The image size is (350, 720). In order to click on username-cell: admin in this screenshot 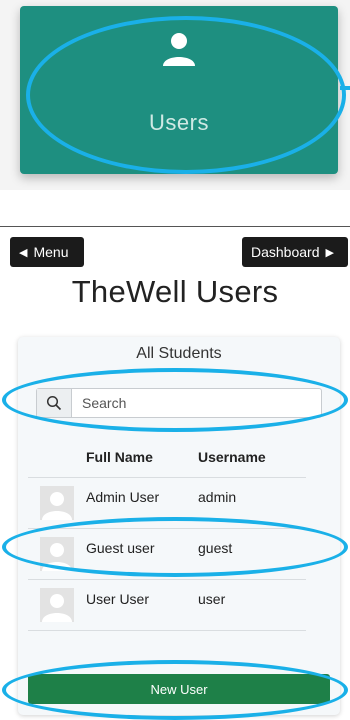, I will do `click(217, 497)`.